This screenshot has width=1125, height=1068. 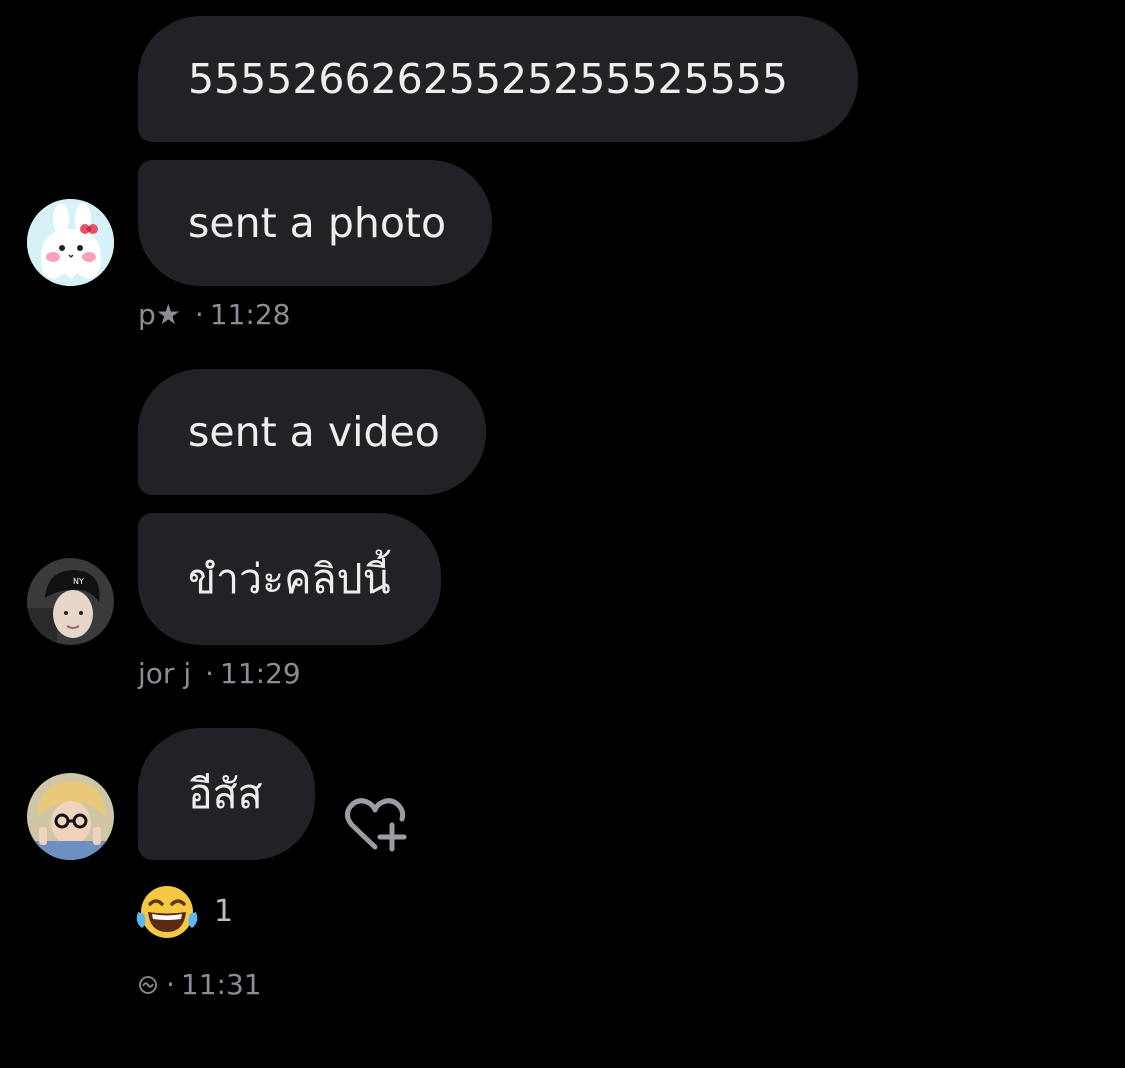 What do you see at coordinates (148, 984) in the screenshot?
I see `sender-symbol-icon` at bounding box center [148, 984].